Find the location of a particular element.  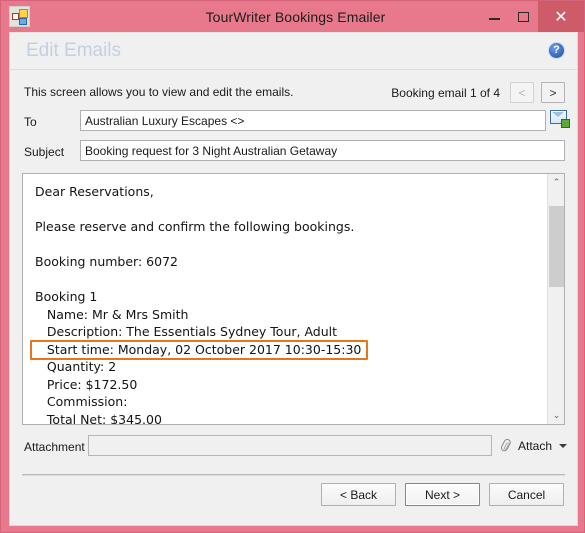

message-line: Booking number: 6072 is located at coordinates (106, 261).